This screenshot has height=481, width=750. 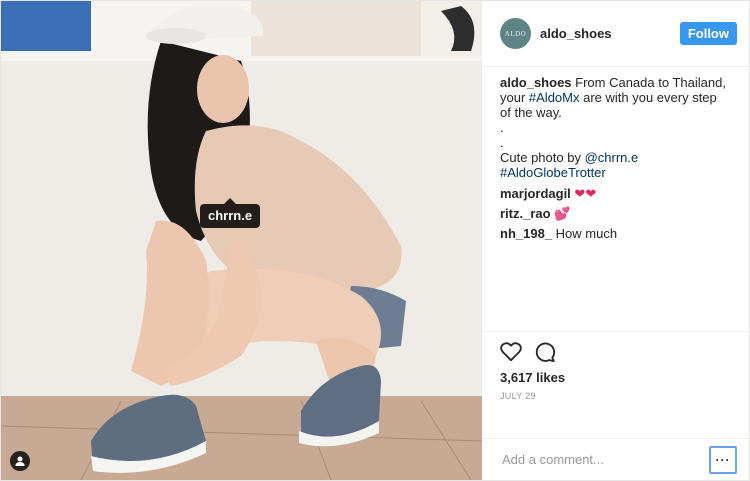 I want to click on more-options-button: ···, so click(x=723, y=459).